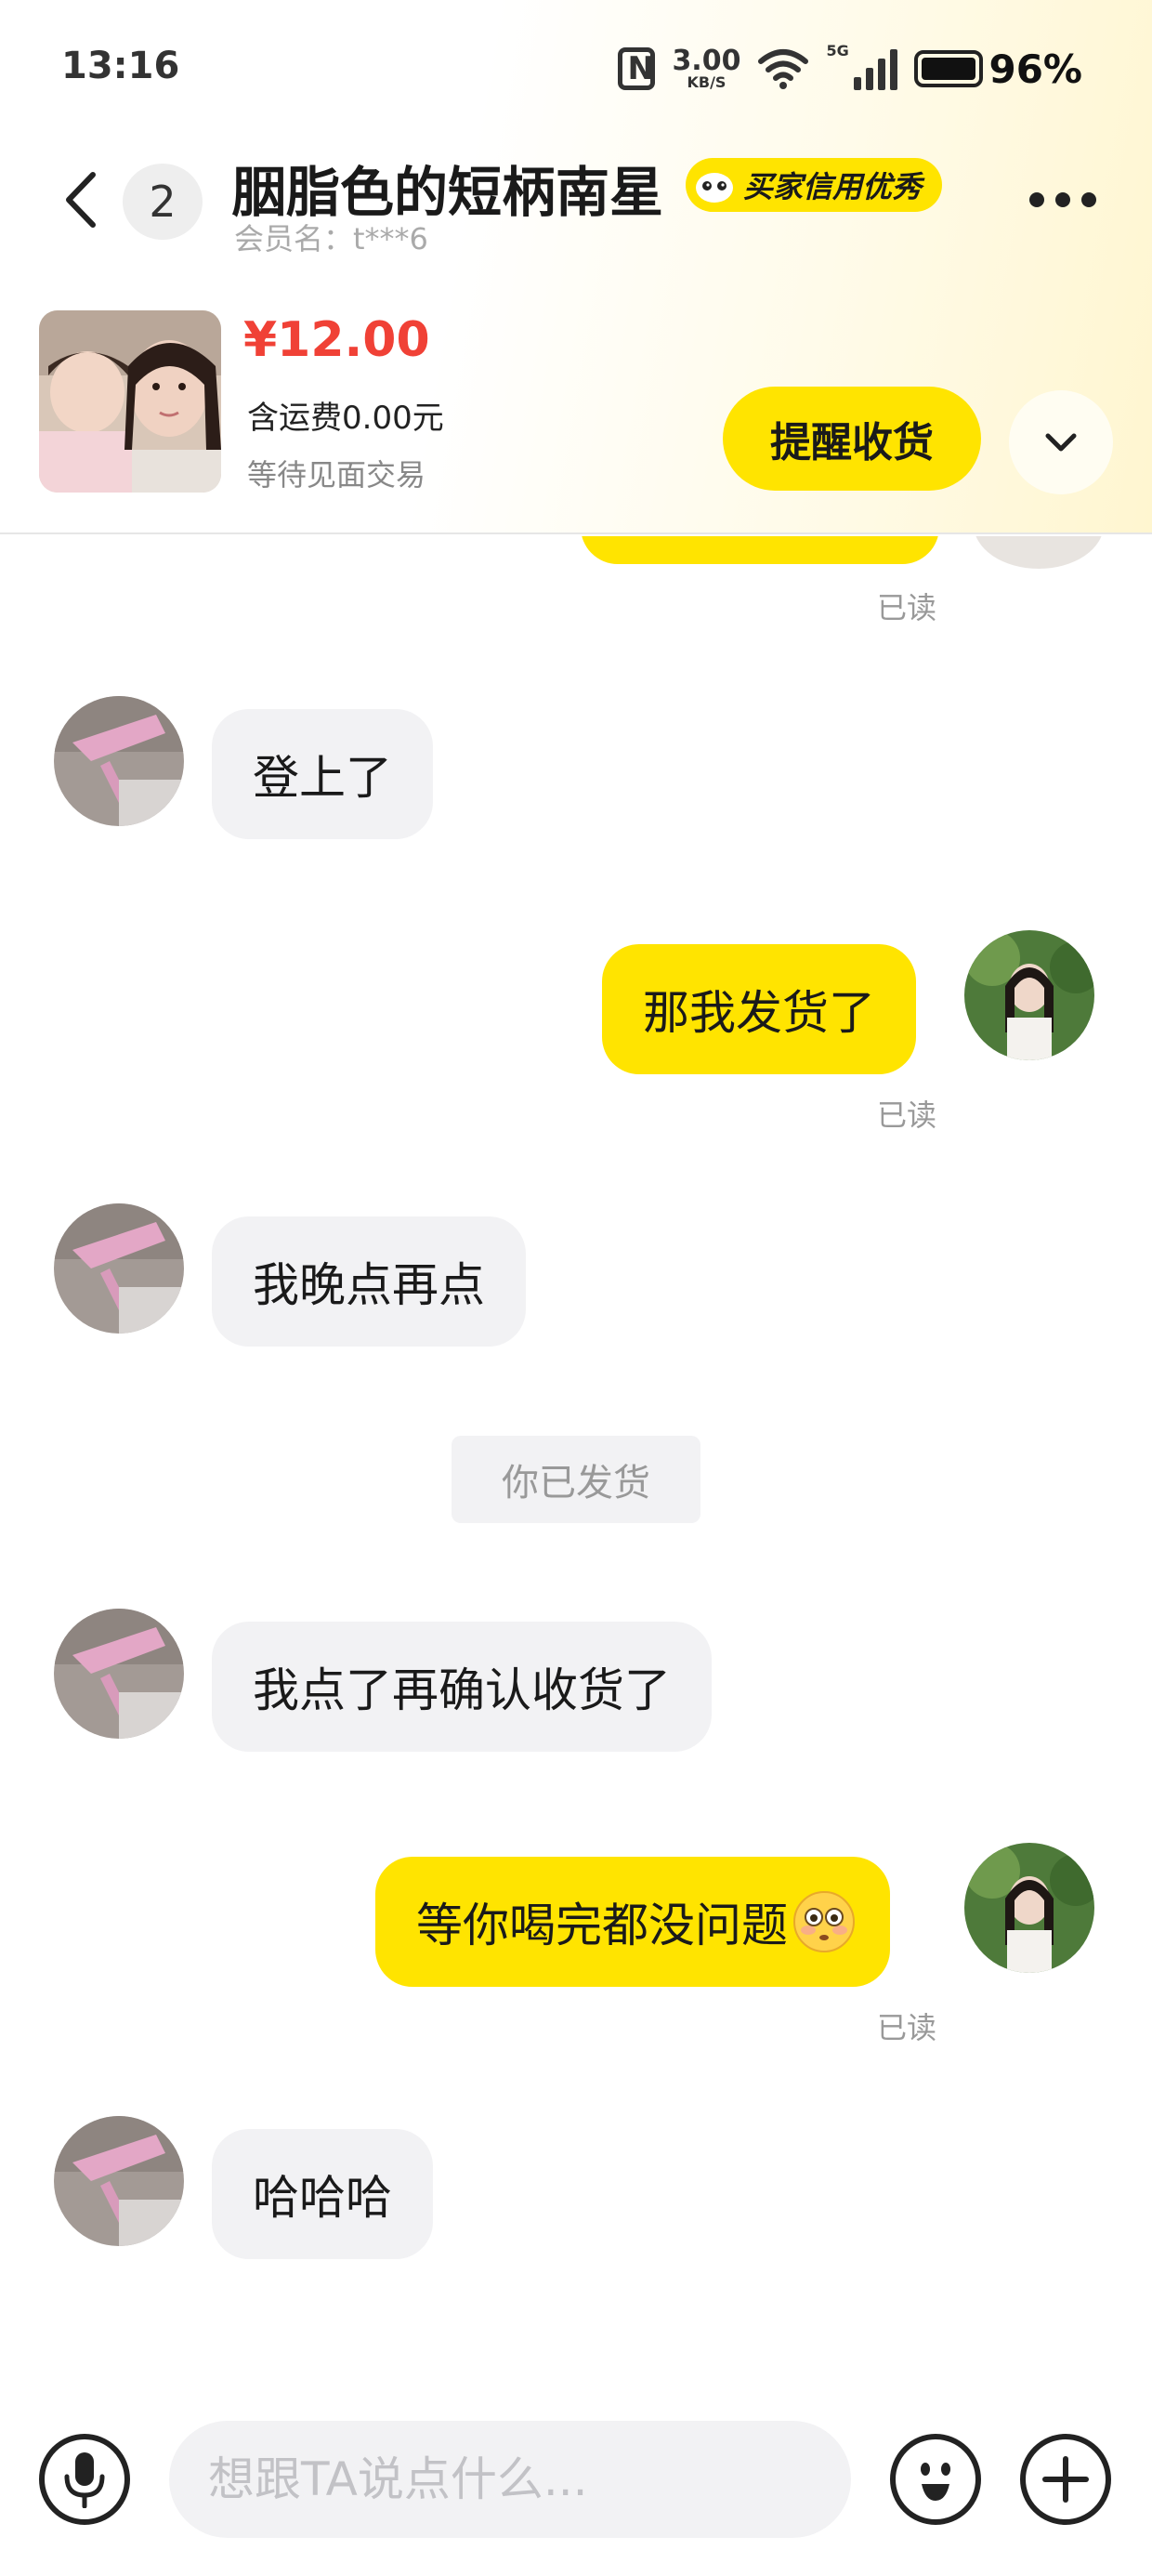  I want to click on wifi-icon, so click(783, 69).